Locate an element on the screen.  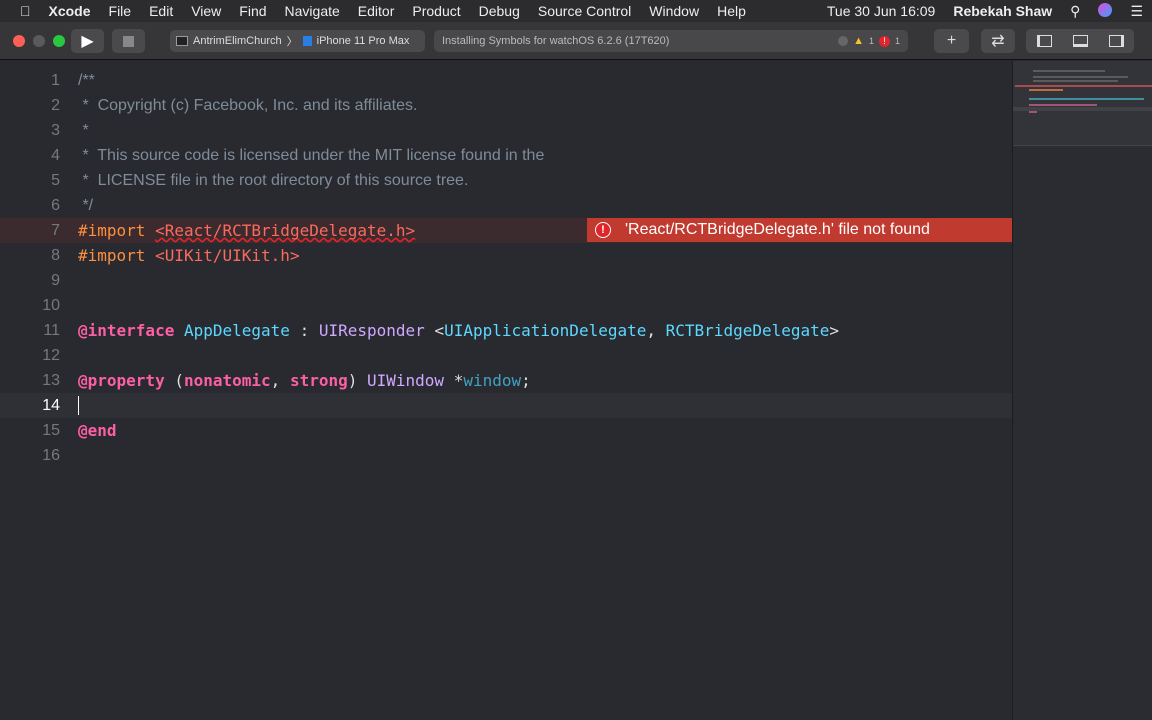
scheme-device: iPhone 11 Pro Max is located at coordinates (363, 41).